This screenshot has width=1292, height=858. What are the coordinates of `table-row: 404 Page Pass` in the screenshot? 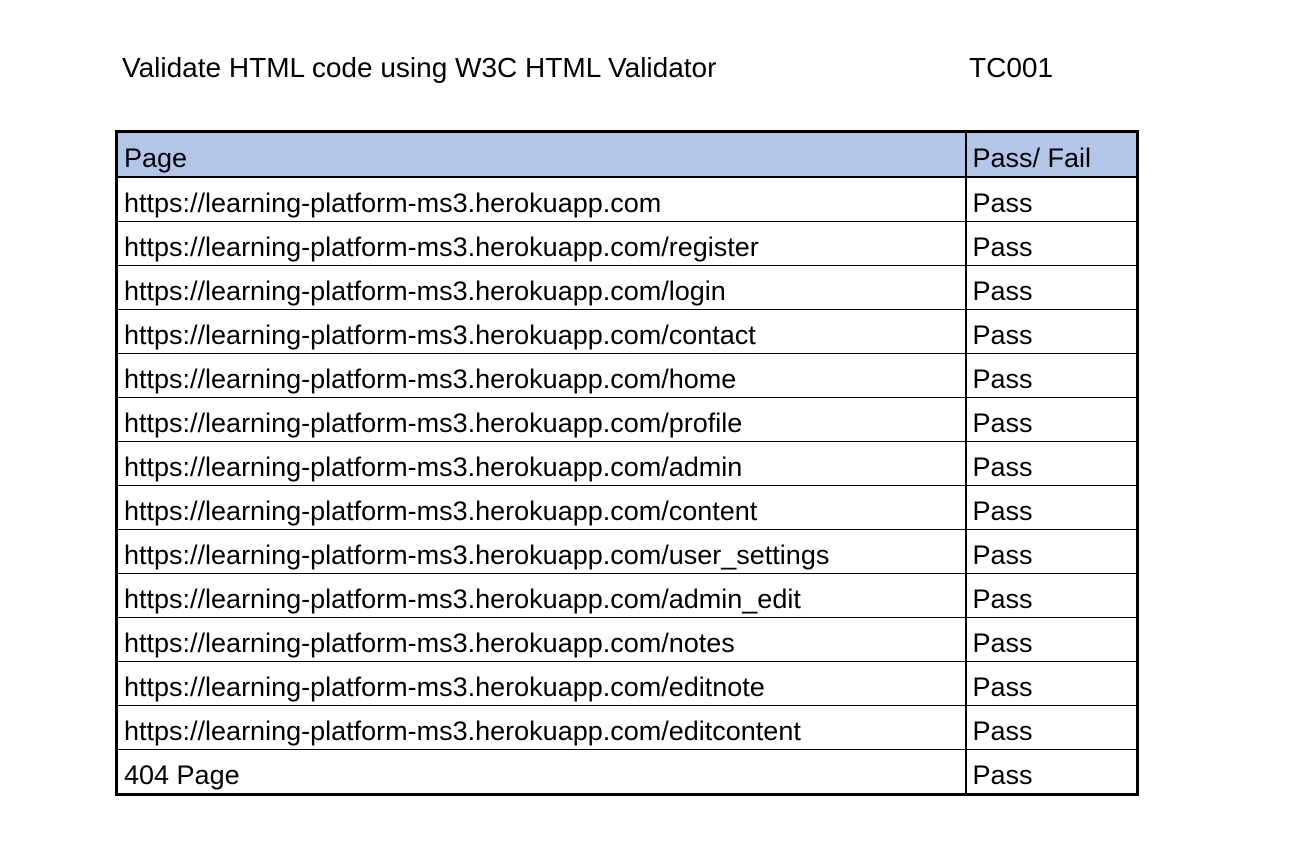 It's located at (627, 772).